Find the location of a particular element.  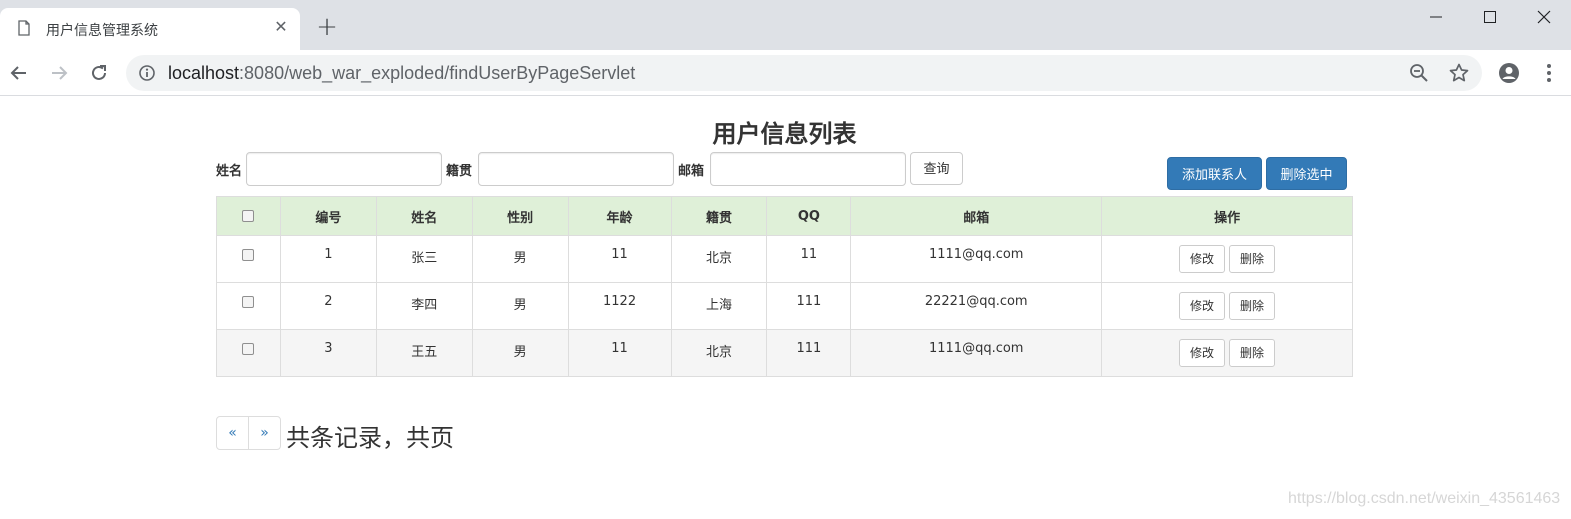

browser-tabstrip: 用户信息管理系统 ✕ + is located at coordinates (785, 25).